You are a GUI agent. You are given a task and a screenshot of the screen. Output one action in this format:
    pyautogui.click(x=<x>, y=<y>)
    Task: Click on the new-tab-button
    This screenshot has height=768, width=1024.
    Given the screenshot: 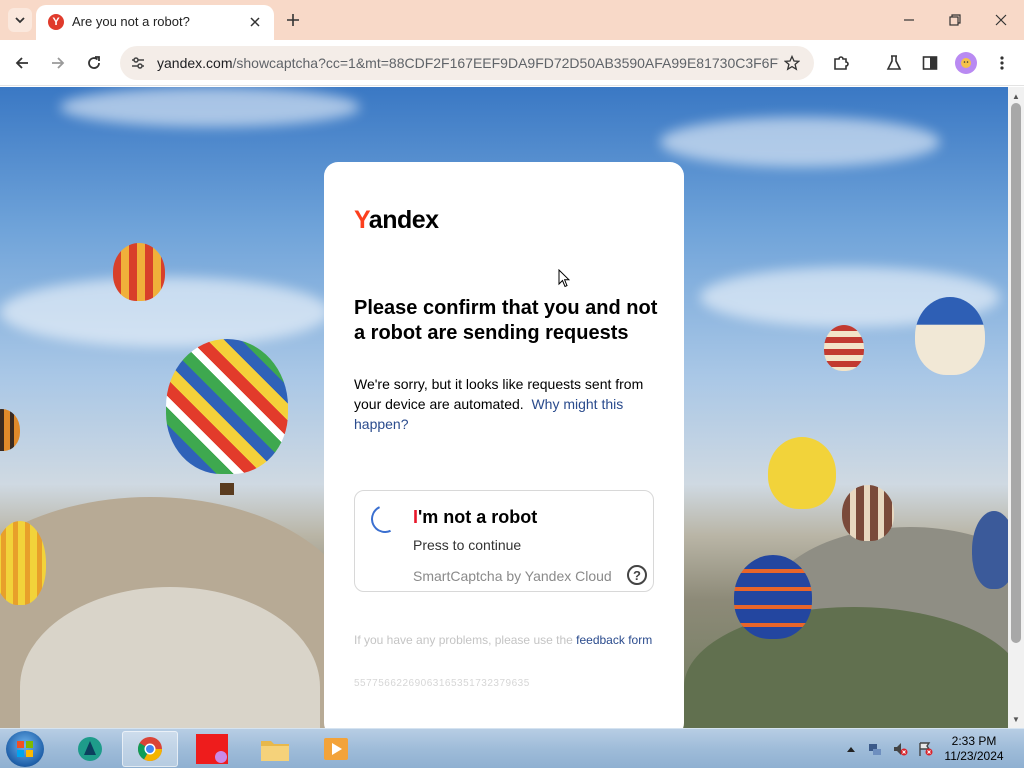 What is the action you would take?
    pyautogui.click(x=293, y=20)
    